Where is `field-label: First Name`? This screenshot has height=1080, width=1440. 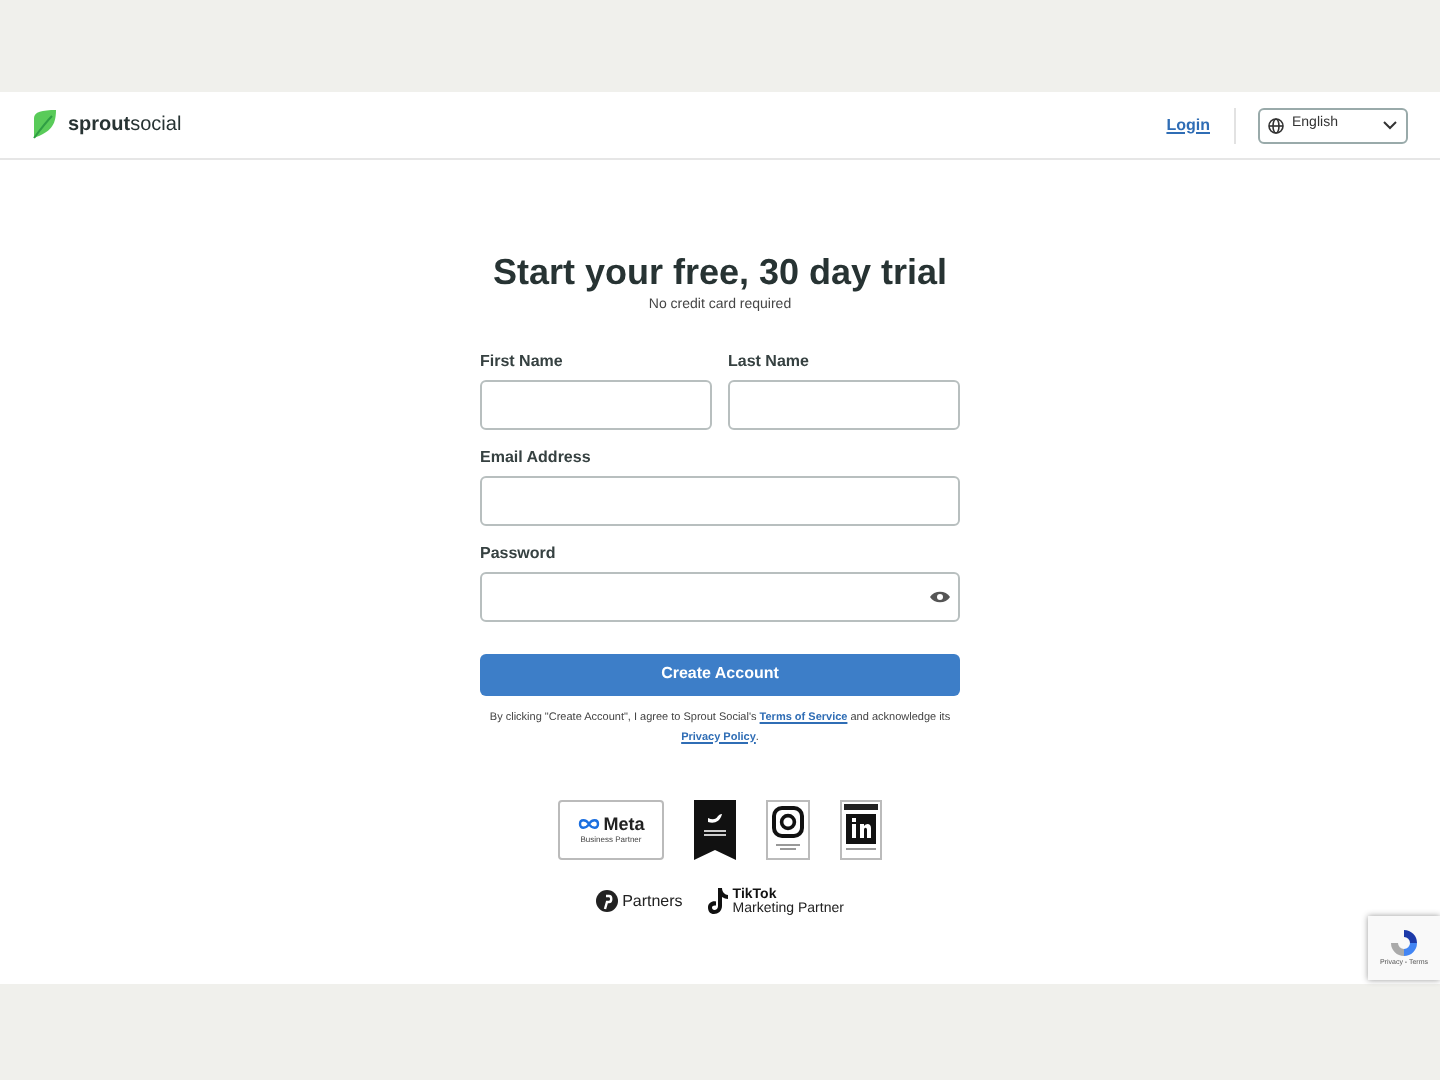 field-label: First Name is located at coordinates (522, 361).